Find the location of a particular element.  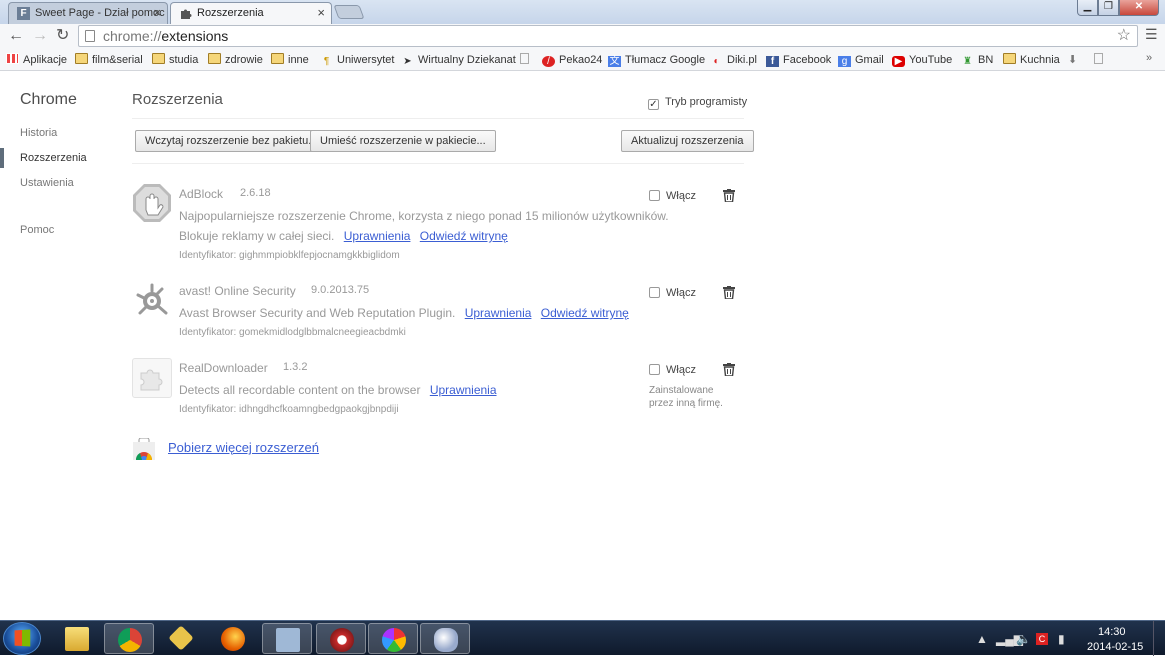

download-arrow-icon: ⬇ is located at coordinates (1072, 60).